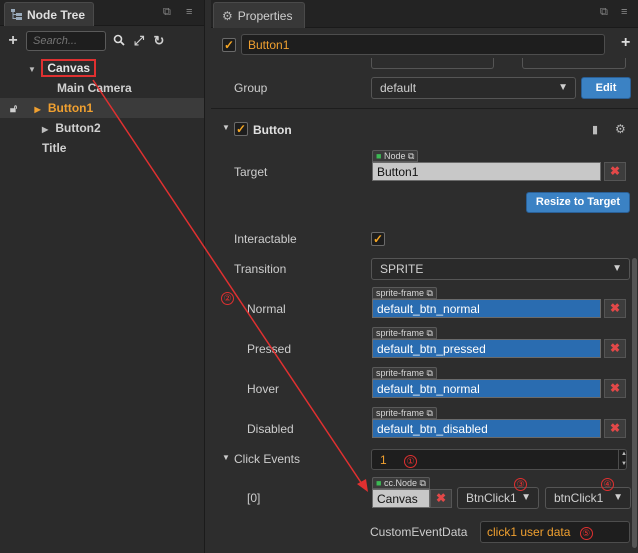 Image resolution: width=638 pixels, height=553 pixels. I want to click on resize-to-target-button: Resize to Target, so click(578, 202).